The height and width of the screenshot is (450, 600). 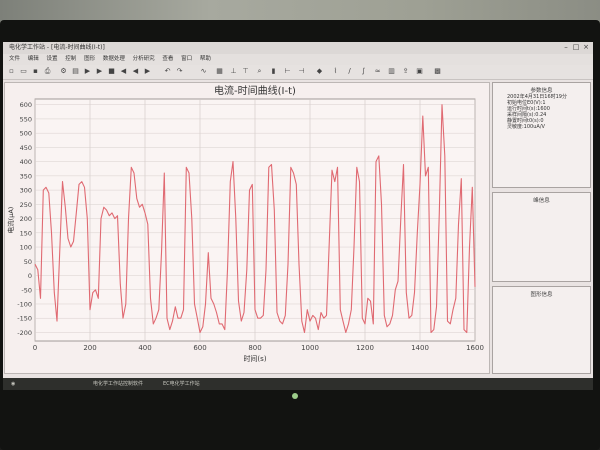 I want to click on chart-title: 电流-时间曲线(I-t), so click(x=255, y=90).